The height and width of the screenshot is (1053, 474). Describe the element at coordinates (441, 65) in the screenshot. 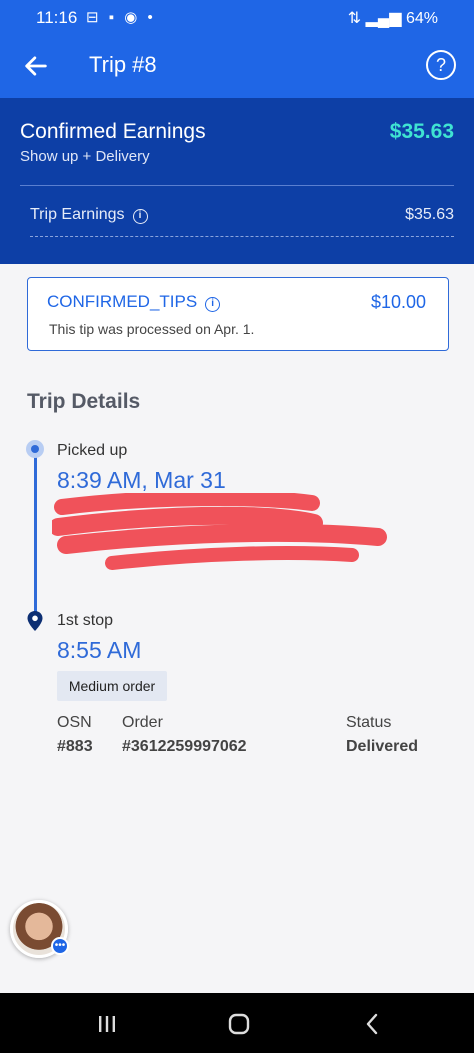

I see `question-circle-icon: ?` at that location.